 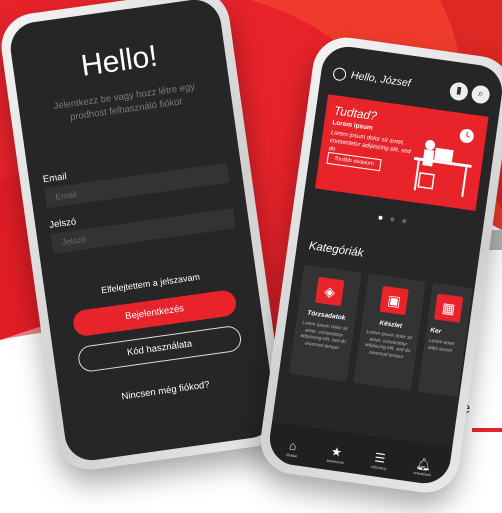 I want to click on category-description: Lorem amet adipi eiusm, so click(x=441, y=346).